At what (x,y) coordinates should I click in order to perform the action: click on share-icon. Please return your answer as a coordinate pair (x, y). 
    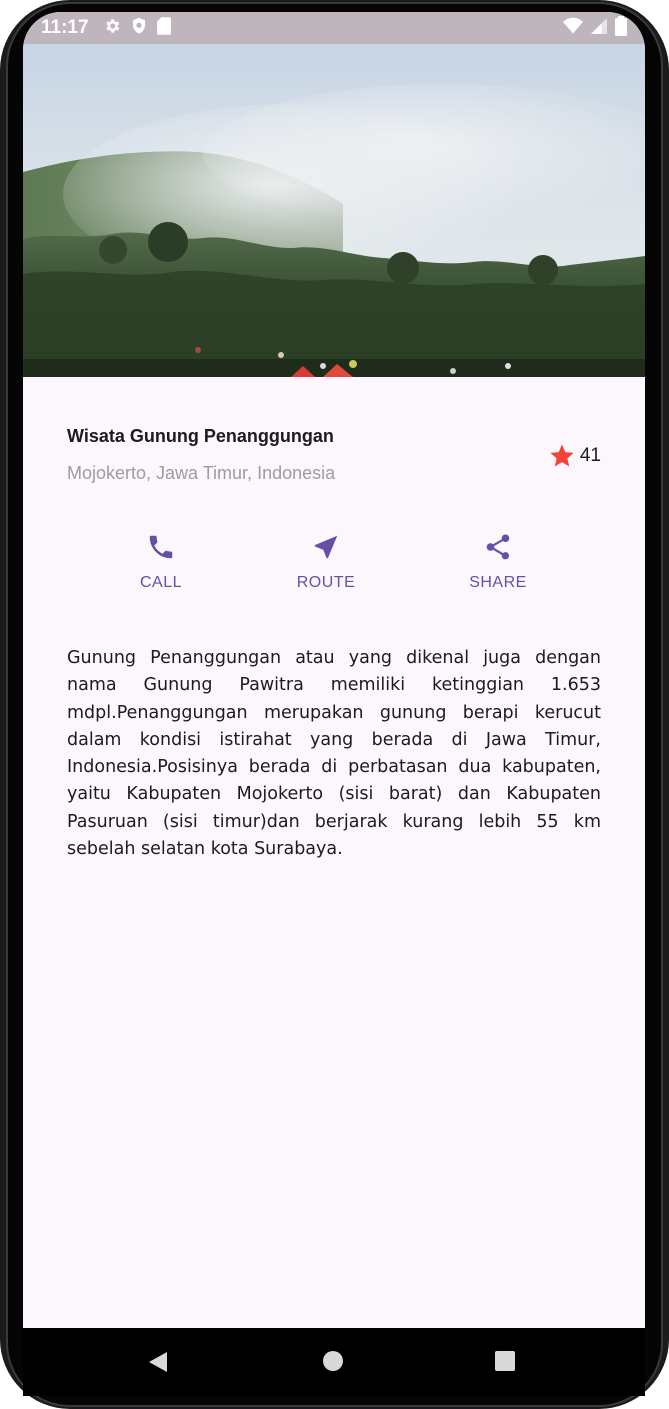
    Looking at the image, I should click on (498, 547).